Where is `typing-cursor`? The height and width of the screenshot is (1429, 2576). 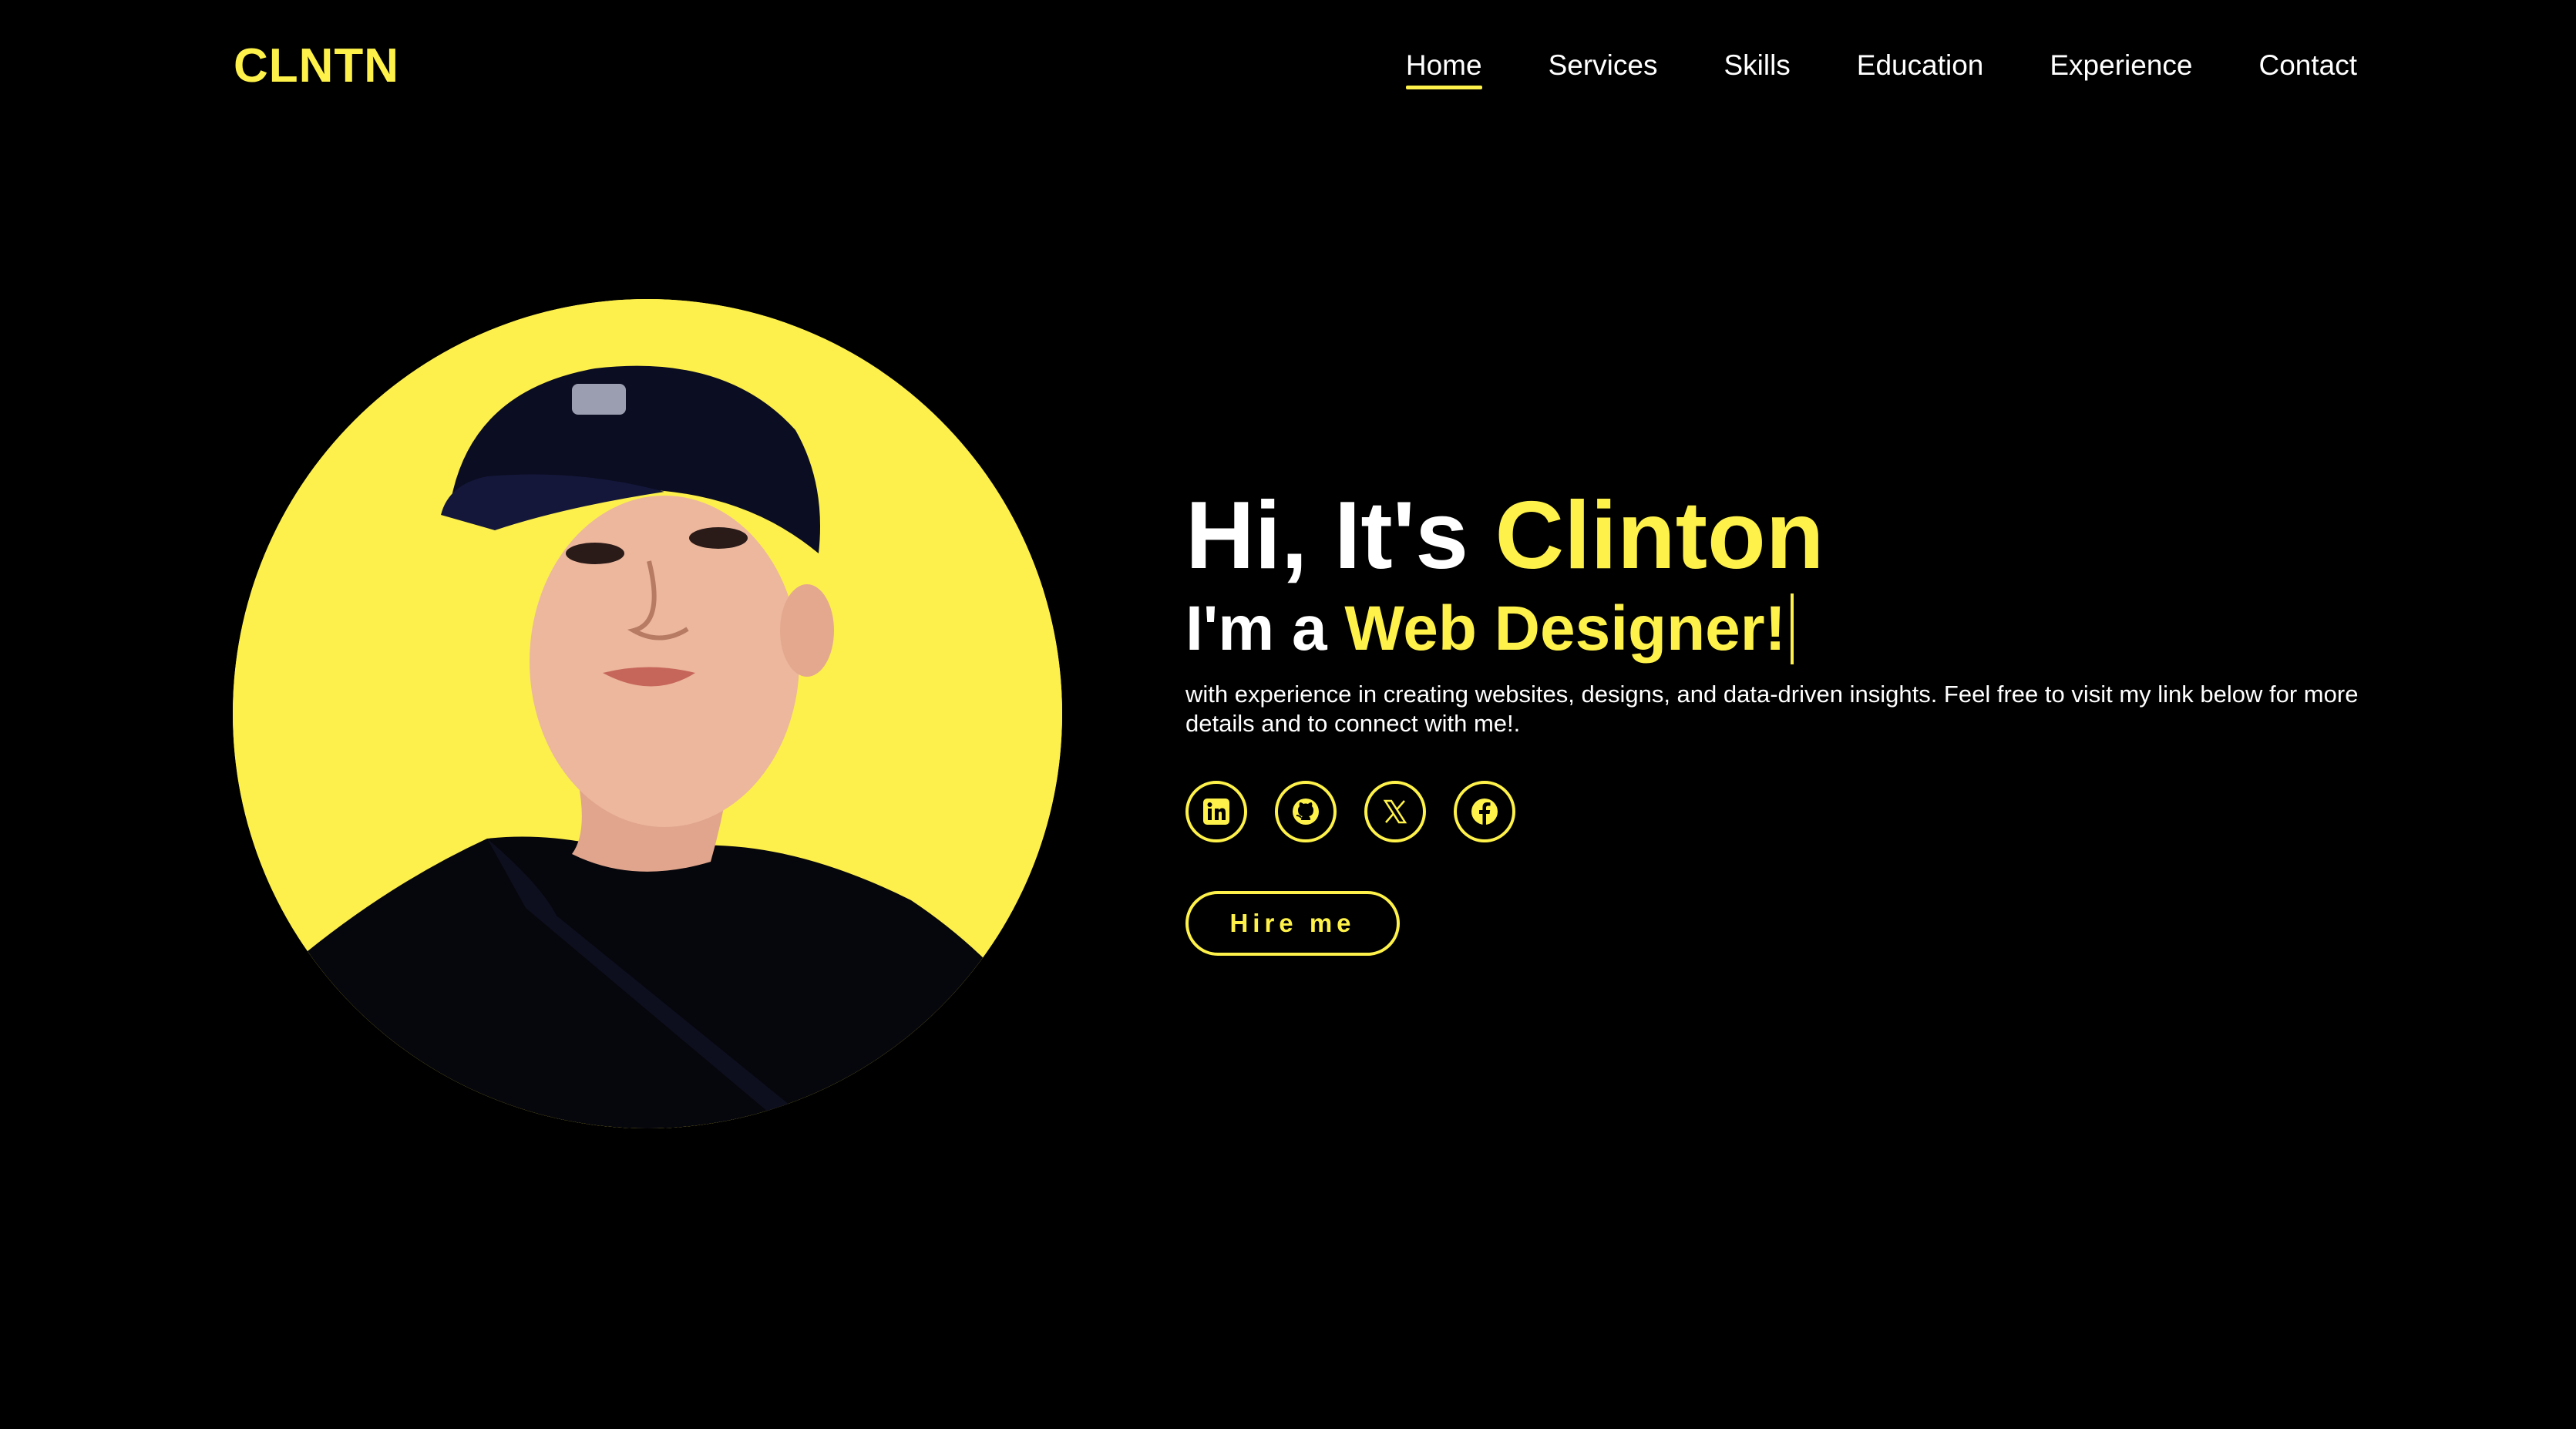
typing-cursor is located at coordinates (1792, 628).